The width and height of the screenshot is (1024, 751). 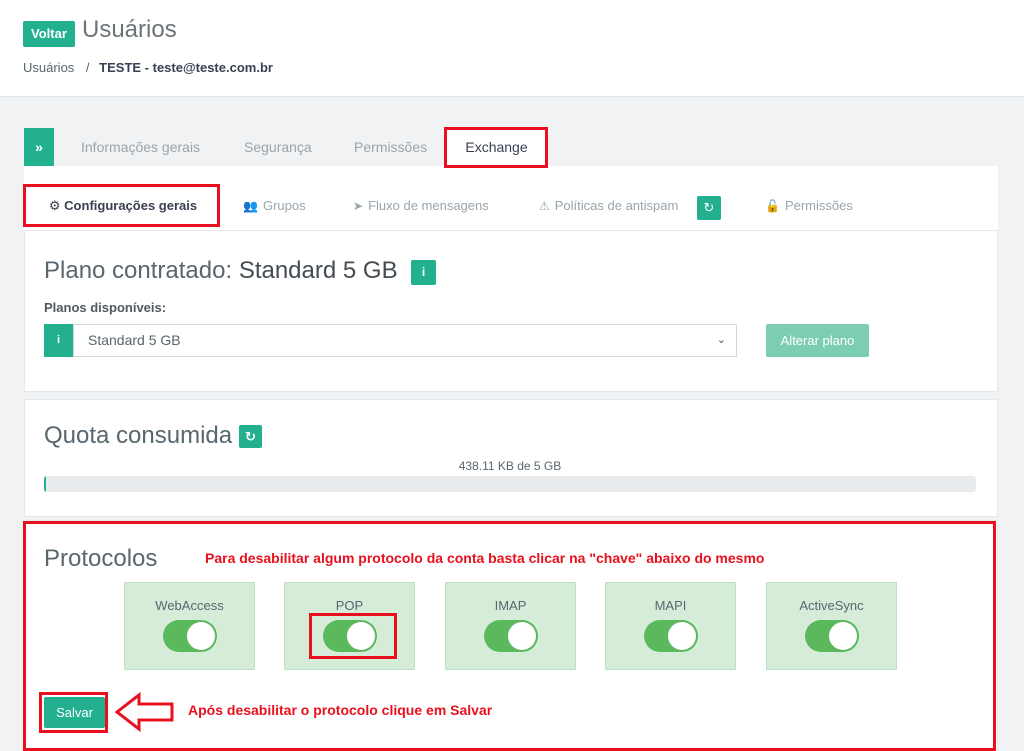 What do you see at coordinates (670, 605) in the screenshot?
I see `protocol-name: MAPI` at bounding box center [670, 605].